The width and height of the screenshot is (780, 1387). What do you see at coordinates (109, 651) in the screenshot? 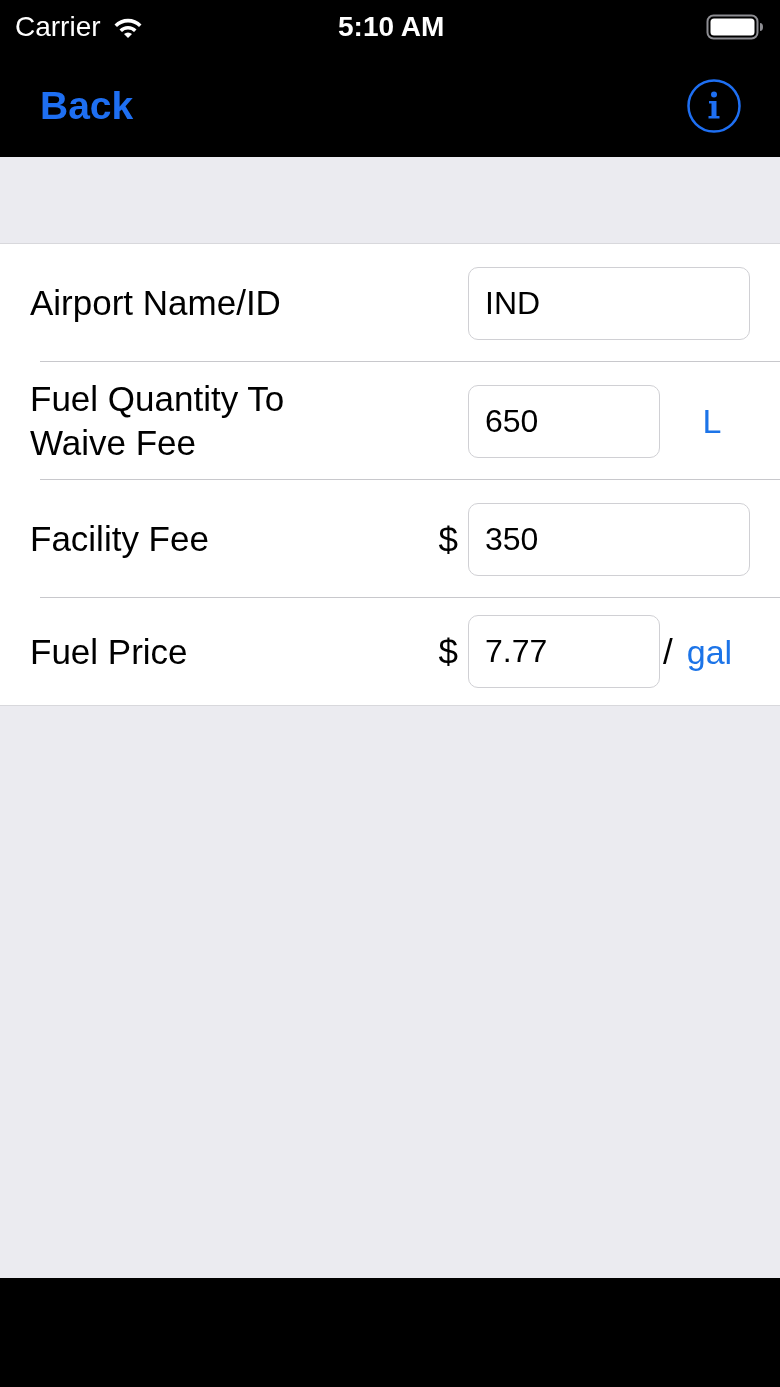
I see `field-label: Fuel Price` at bounding box center [109, 651].